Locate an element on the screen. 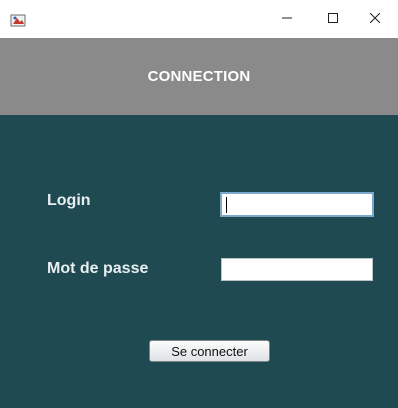 The width and height of the screenshot is (398, 408). password-input is located at coordinates (297, 269).